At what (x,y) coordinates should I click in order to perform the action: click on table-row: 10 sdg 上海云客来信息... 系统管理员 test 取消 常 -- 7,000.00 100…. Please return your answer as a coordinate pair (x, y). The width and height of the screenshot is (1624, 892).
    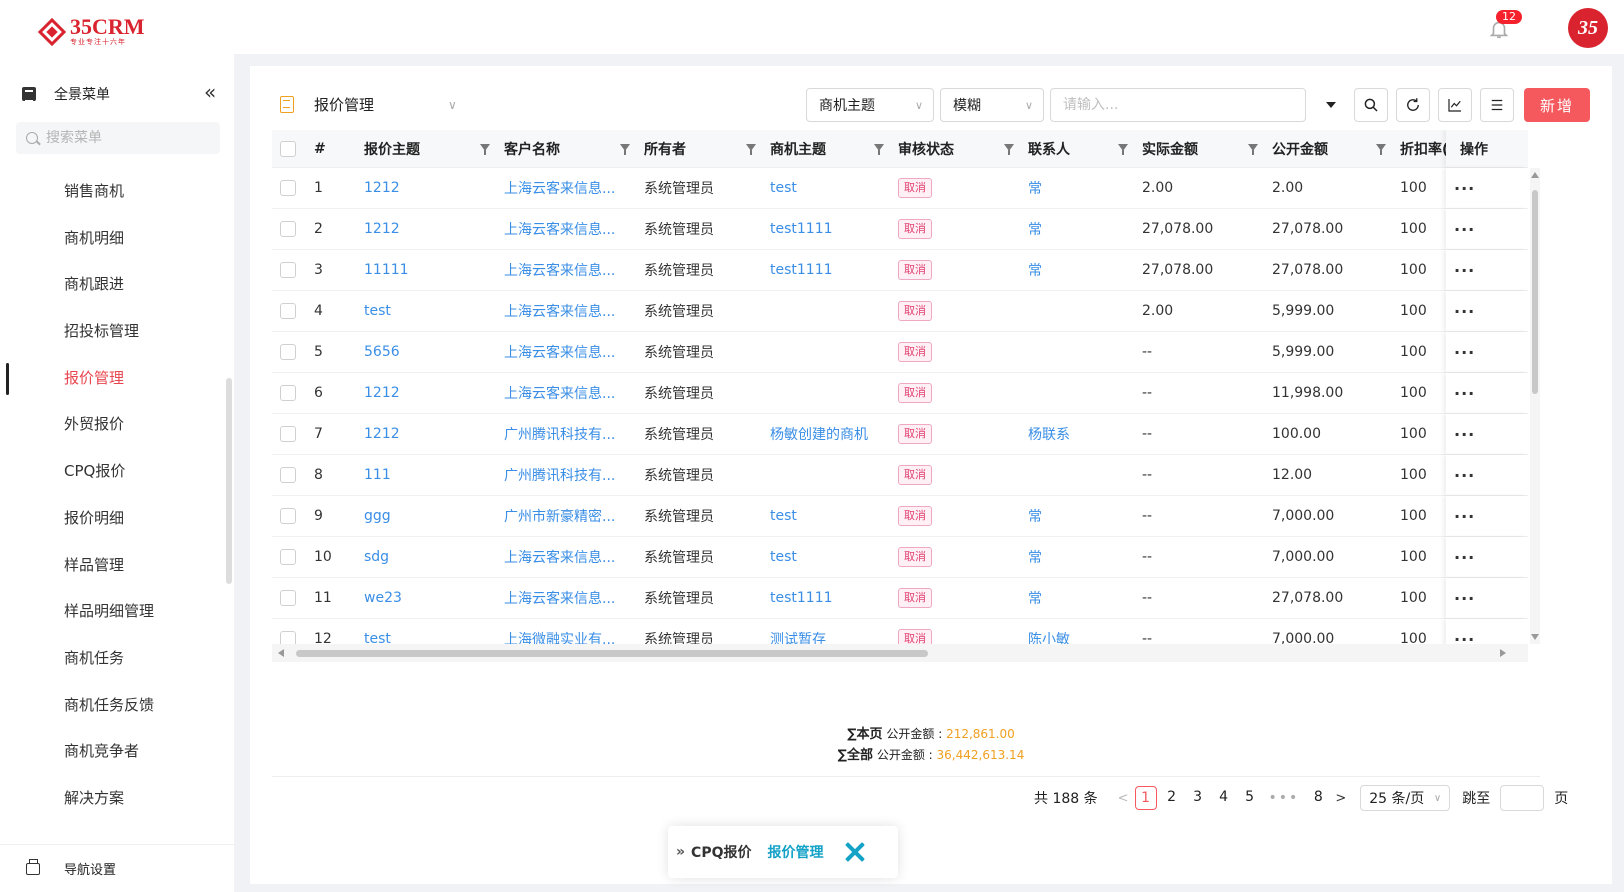
    Looking at the image, I should click on (900, 557).